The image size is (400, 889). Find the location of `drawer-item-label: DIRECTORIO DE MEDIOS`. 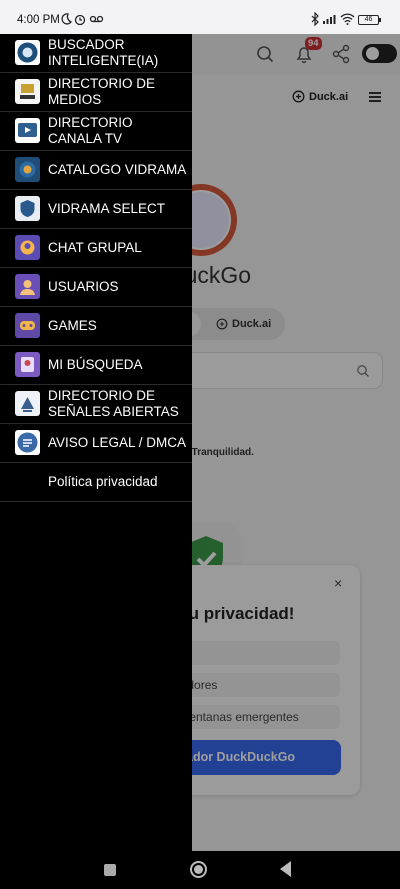

drawer-item-label: DIRECTORIO DE MEDIOS is located at coordinates (102, 91).